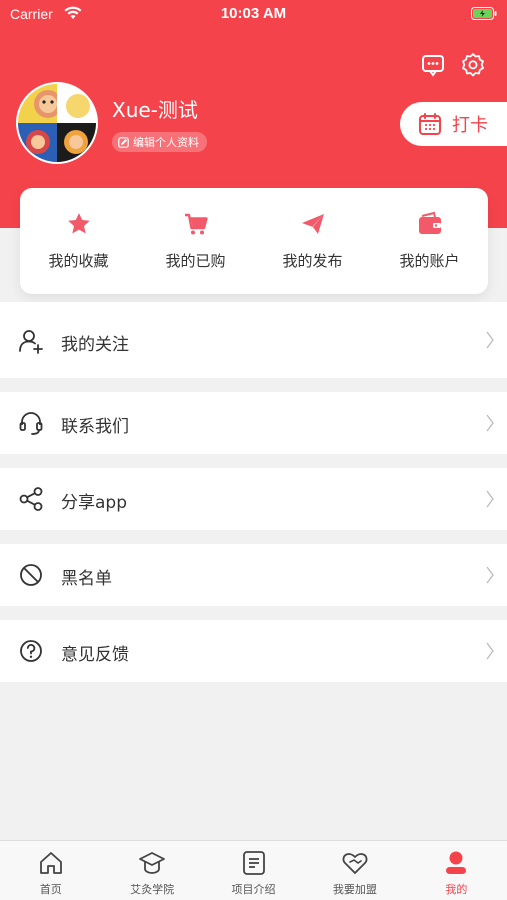 The height and width of the screenshot is (900, 507). What do you see at coordinates (253, 651) in the screenshot?
I see `menu-item-feedback: 意见反馈` at bounding box center [253, 651].